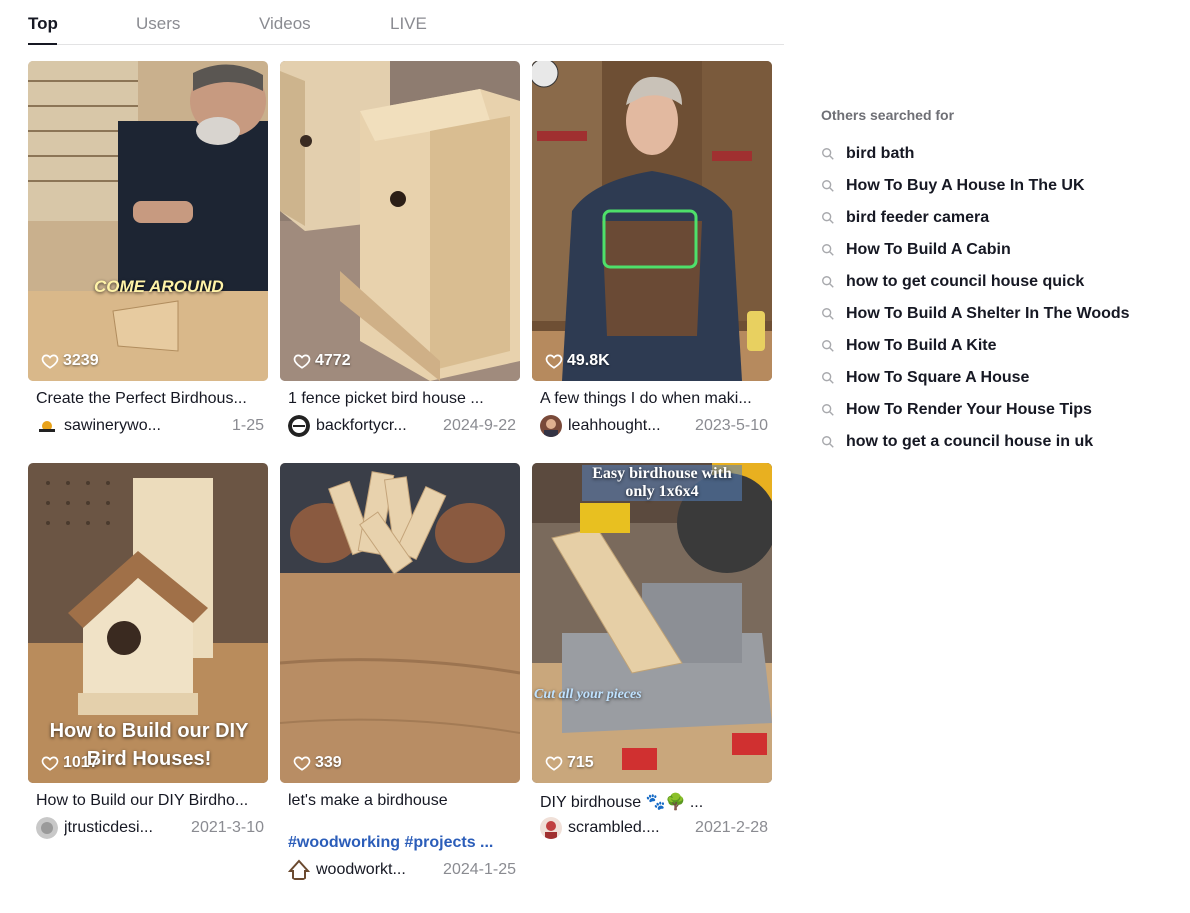 Image resolution: width=1190 pixels, height=913 pixels. Describe the element at coordinates (965, 185) in the screenshot. I see `suggestion-label: How To Buy A House In The UK` at that location.